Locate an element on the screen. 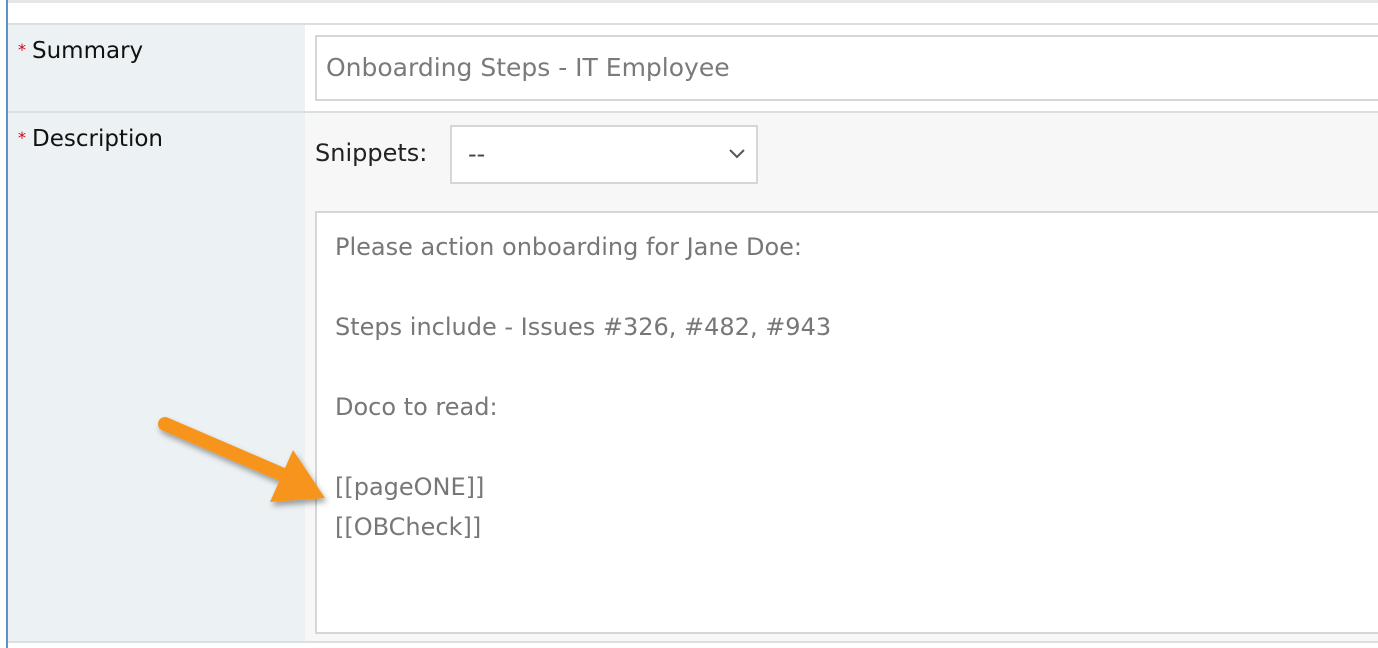 The height and width of the screenshot is (648, 1378). arrow-icon is located at coordinates (245, 462).